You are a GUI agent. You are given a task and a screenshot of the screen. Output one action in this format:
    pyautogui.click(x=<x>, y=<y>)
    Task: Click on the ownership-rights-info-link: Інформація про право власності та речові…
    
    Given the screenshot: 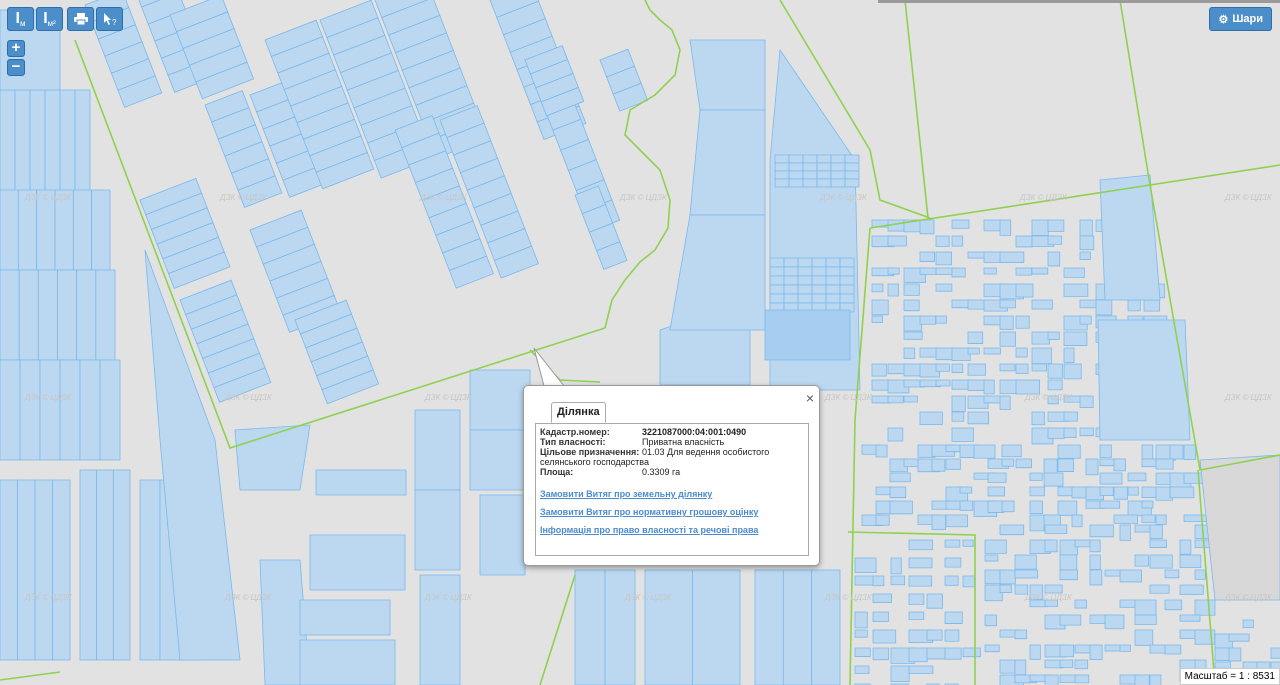 What is the action you would take?
    pyautogui.click(x=672, y=530)
    